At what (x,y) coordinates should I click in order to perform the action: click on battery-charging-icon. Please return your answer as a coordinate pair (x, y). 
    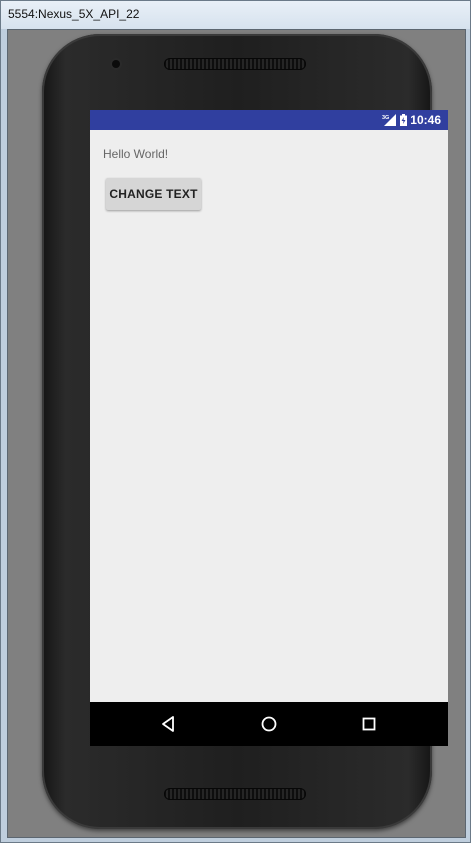
    Looking at the image, I should click on (403, 120).